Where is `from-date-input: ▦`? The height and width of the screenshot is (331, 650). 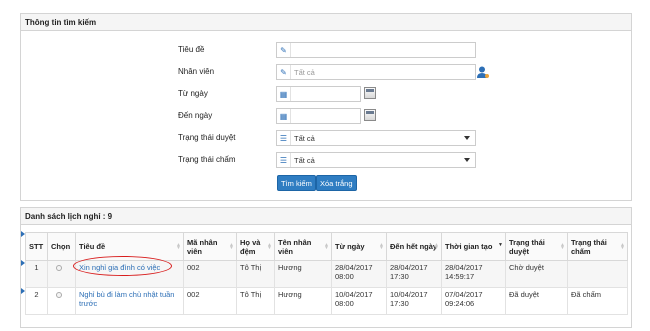 from-date-input: ▦ is located at coordinates (318, 94).